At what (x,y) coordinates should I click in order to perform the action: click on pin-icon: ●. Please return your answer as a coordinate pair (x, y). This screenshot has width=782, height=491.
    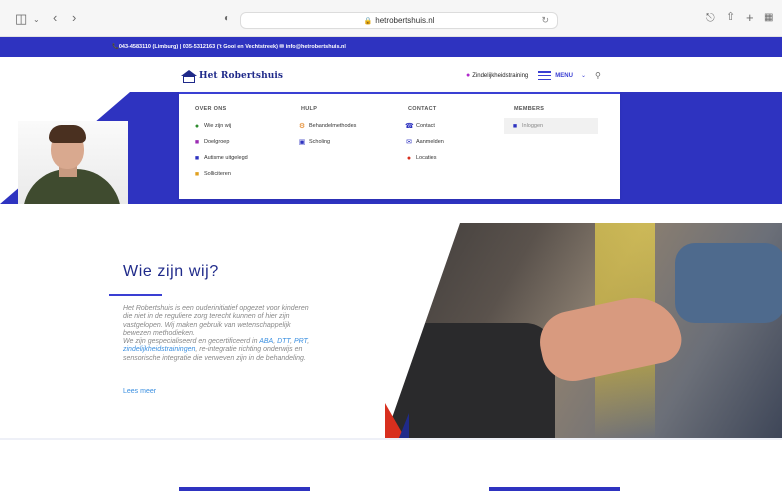
    Looking at the image, I should click on (409, 158).